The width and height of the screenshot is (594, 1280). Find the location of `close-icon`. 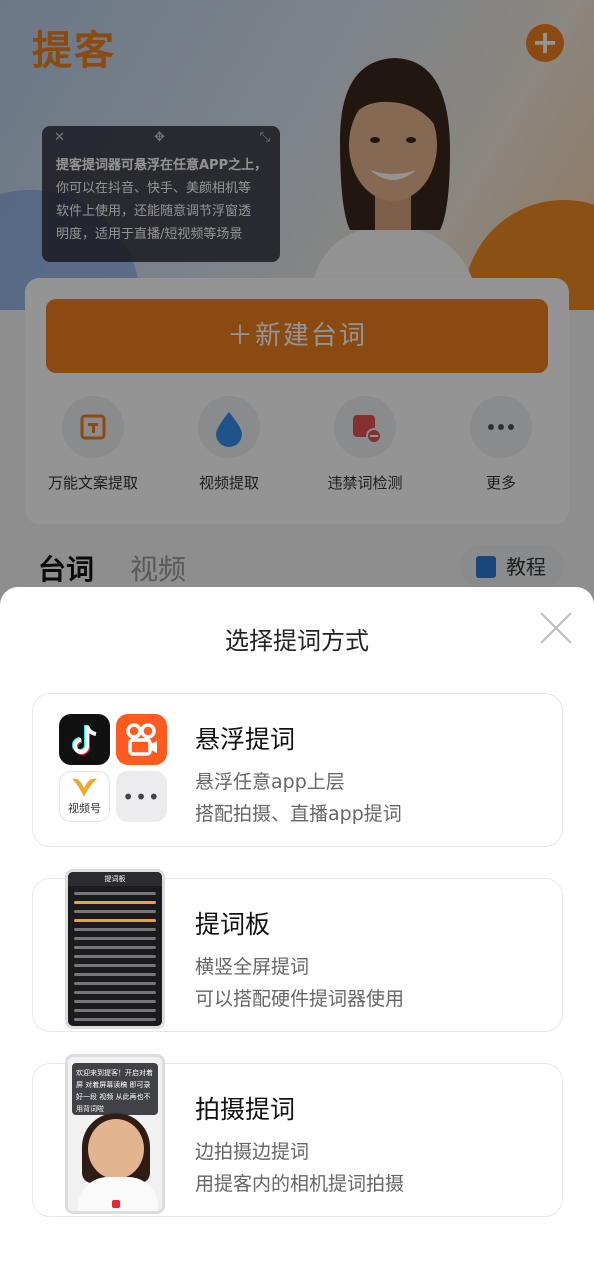

close-icon is located at coordinates (556, 627).